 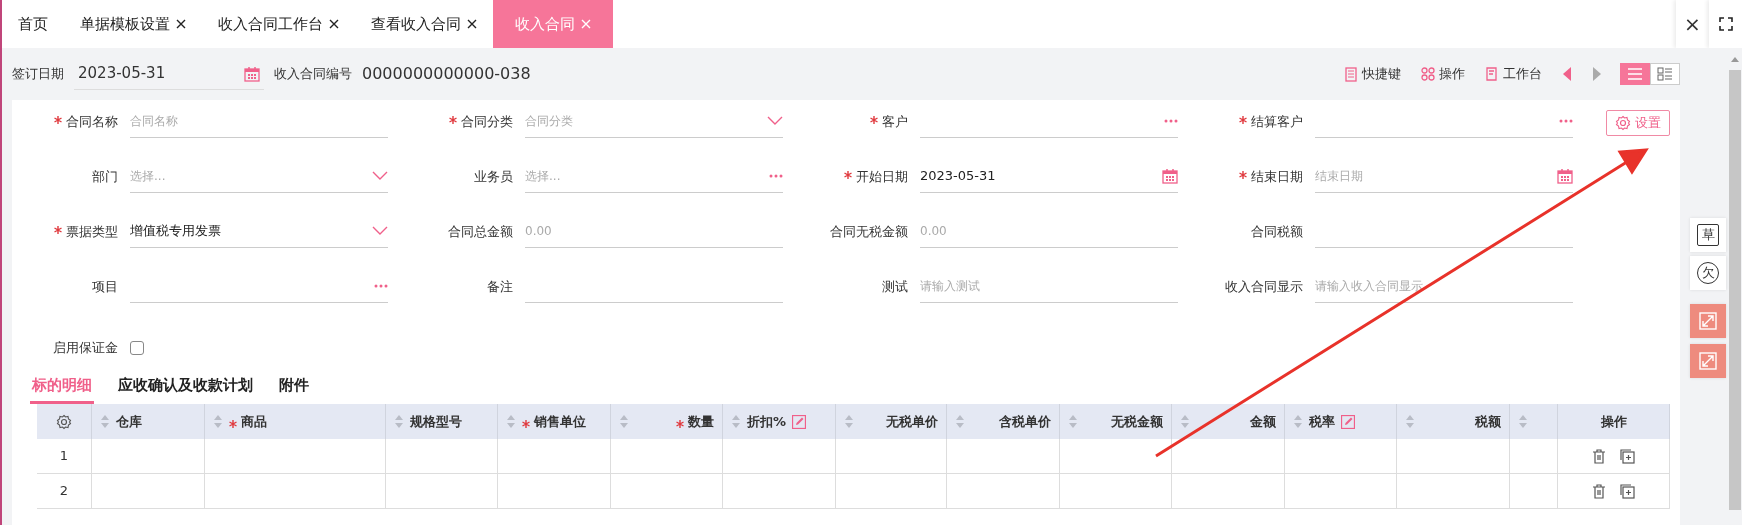 I want to click on column-header: 税额, so click(x=1488, y=421).